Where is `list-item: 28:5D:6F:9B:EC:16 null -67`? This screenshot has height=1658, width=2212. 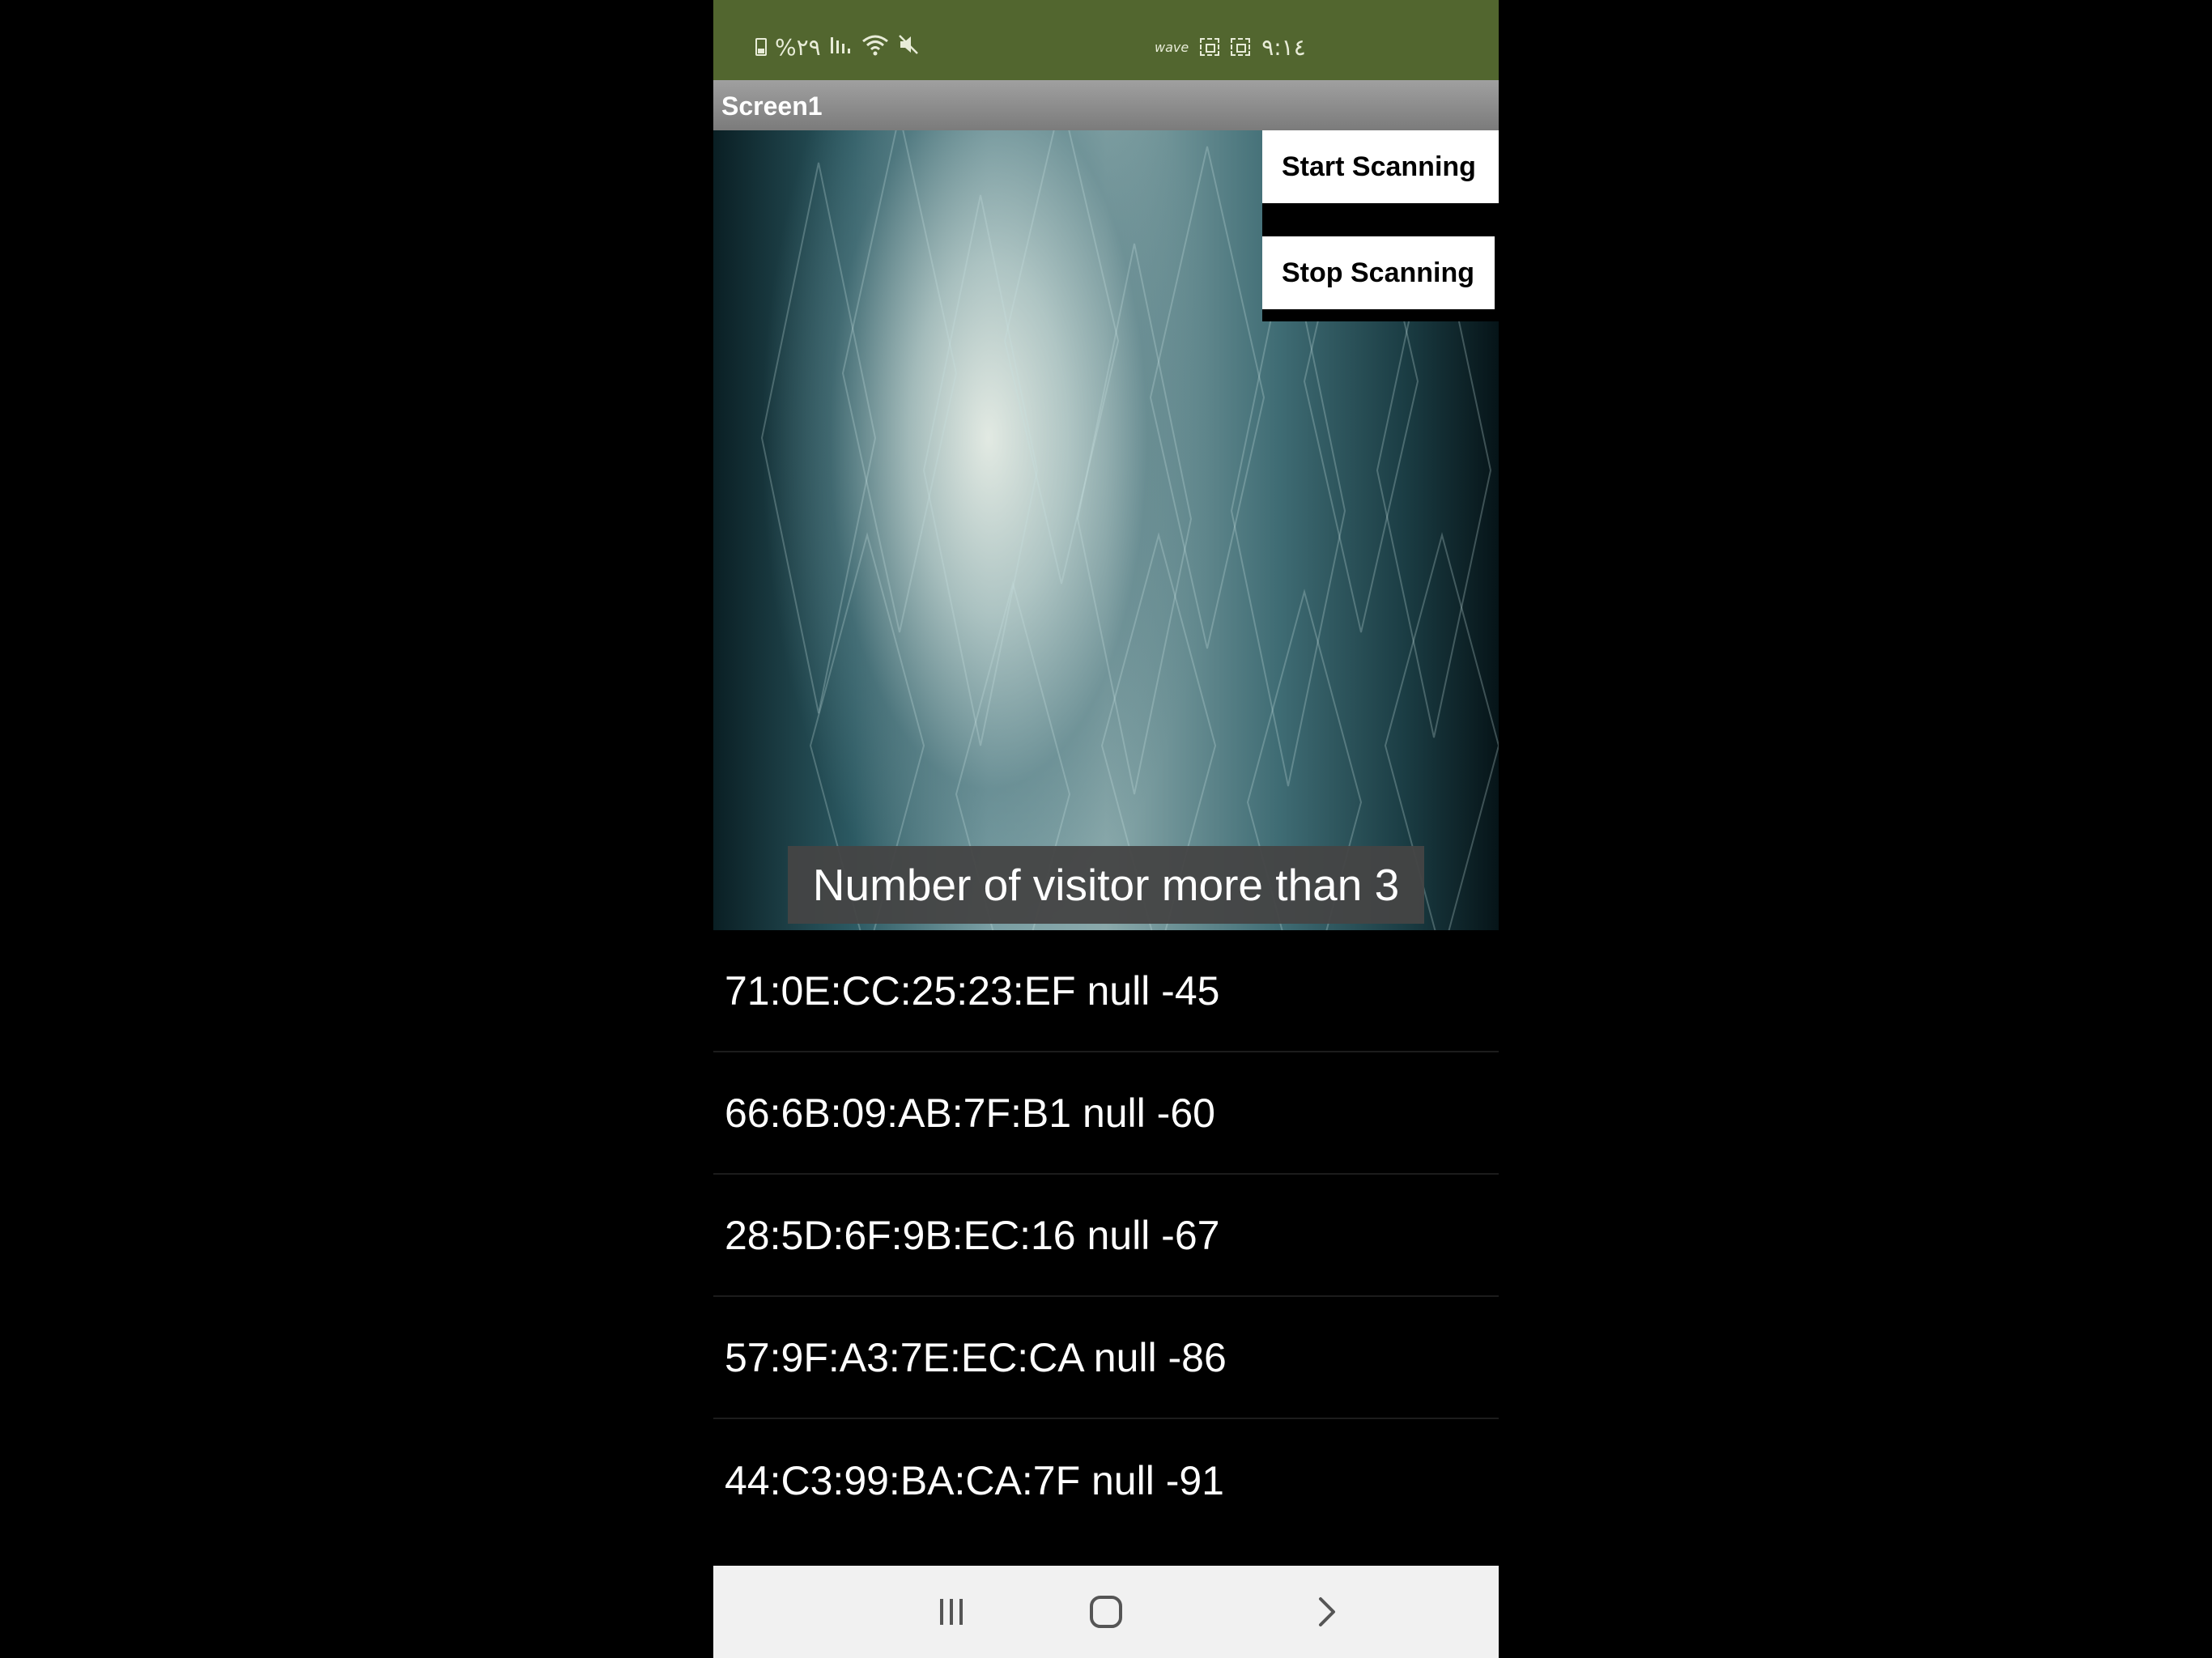
list-item: 28:5D:6F:9B:EC:16 null -67 is located at coordinates (1106, 1236).